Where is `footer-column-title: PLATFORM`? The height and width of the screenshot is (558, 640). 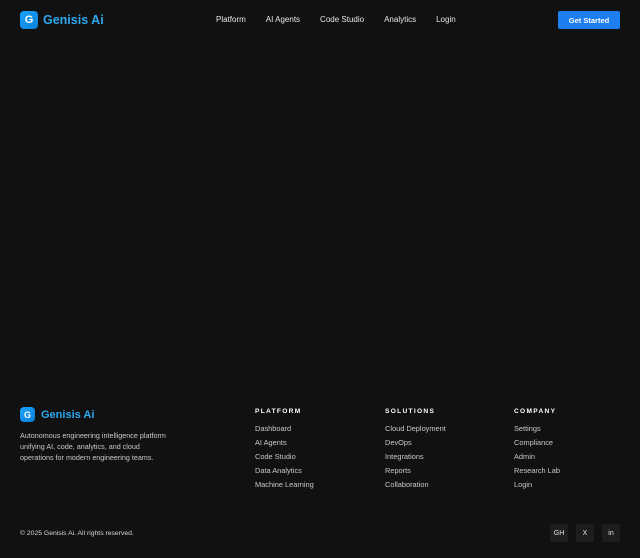
footer-column-title: PLATFORM is located at coordinates (278, 411).